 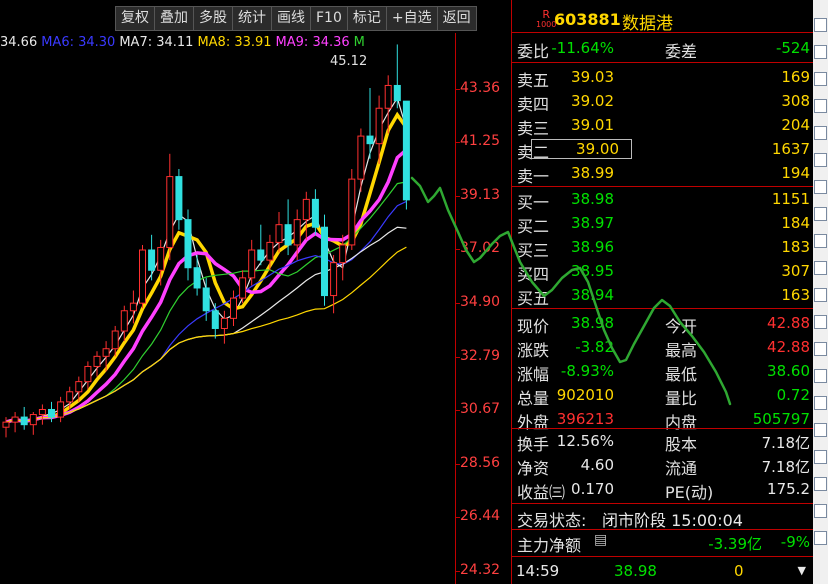 I want to click on toolbar-button-2: 多股, so click(x=213, y=18).